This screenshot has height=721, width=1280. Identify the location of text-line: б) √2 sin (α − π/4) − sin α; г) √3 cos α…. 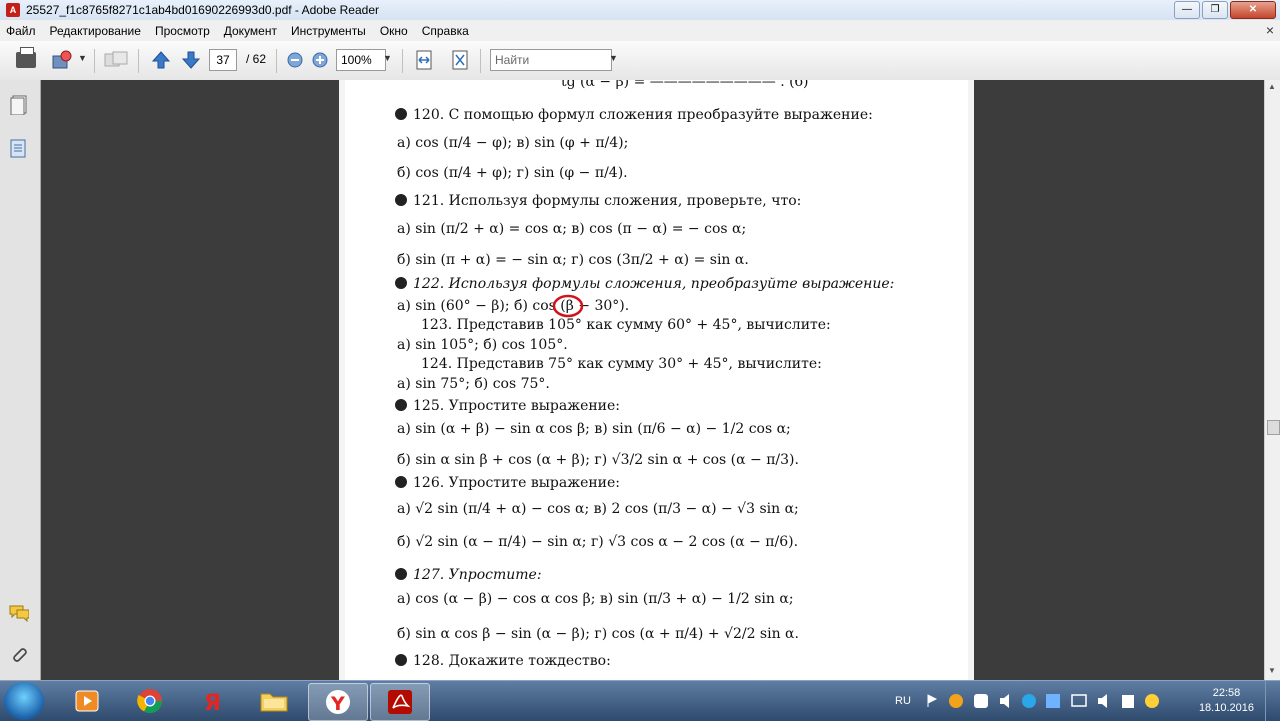
(598, 542).